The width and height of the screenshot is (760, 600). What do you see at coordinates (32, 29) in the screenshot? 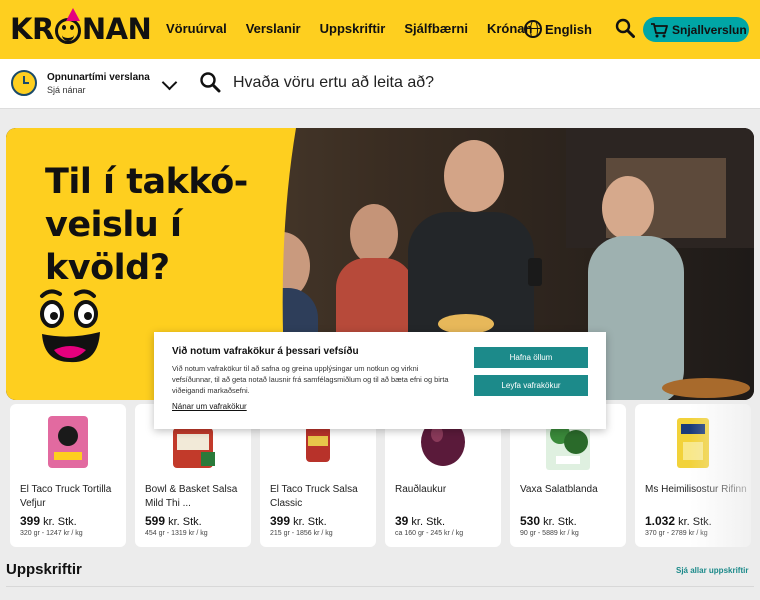
I see `logo-text-k: KR` at bounding box center [32, 29].